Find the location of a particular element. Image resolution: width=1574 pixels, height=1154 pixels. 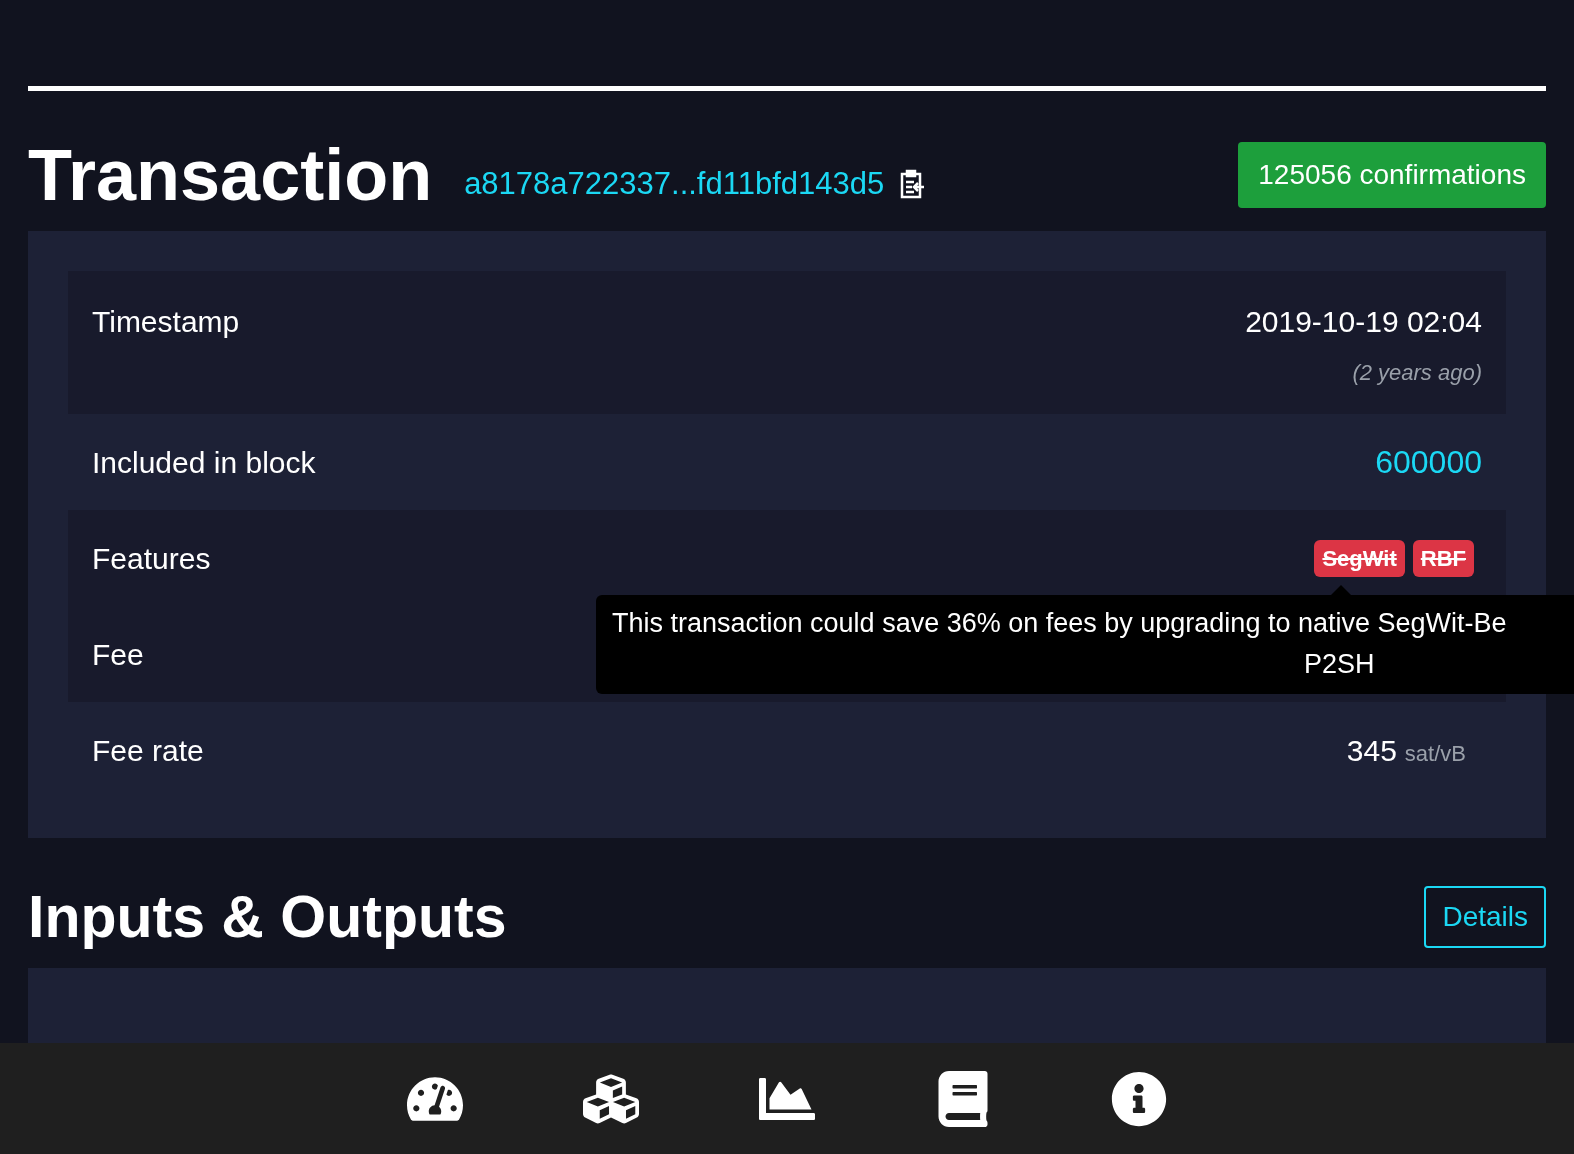

detail-value: 2019-10-19 02:04 is located at coordinates (1363, 322).